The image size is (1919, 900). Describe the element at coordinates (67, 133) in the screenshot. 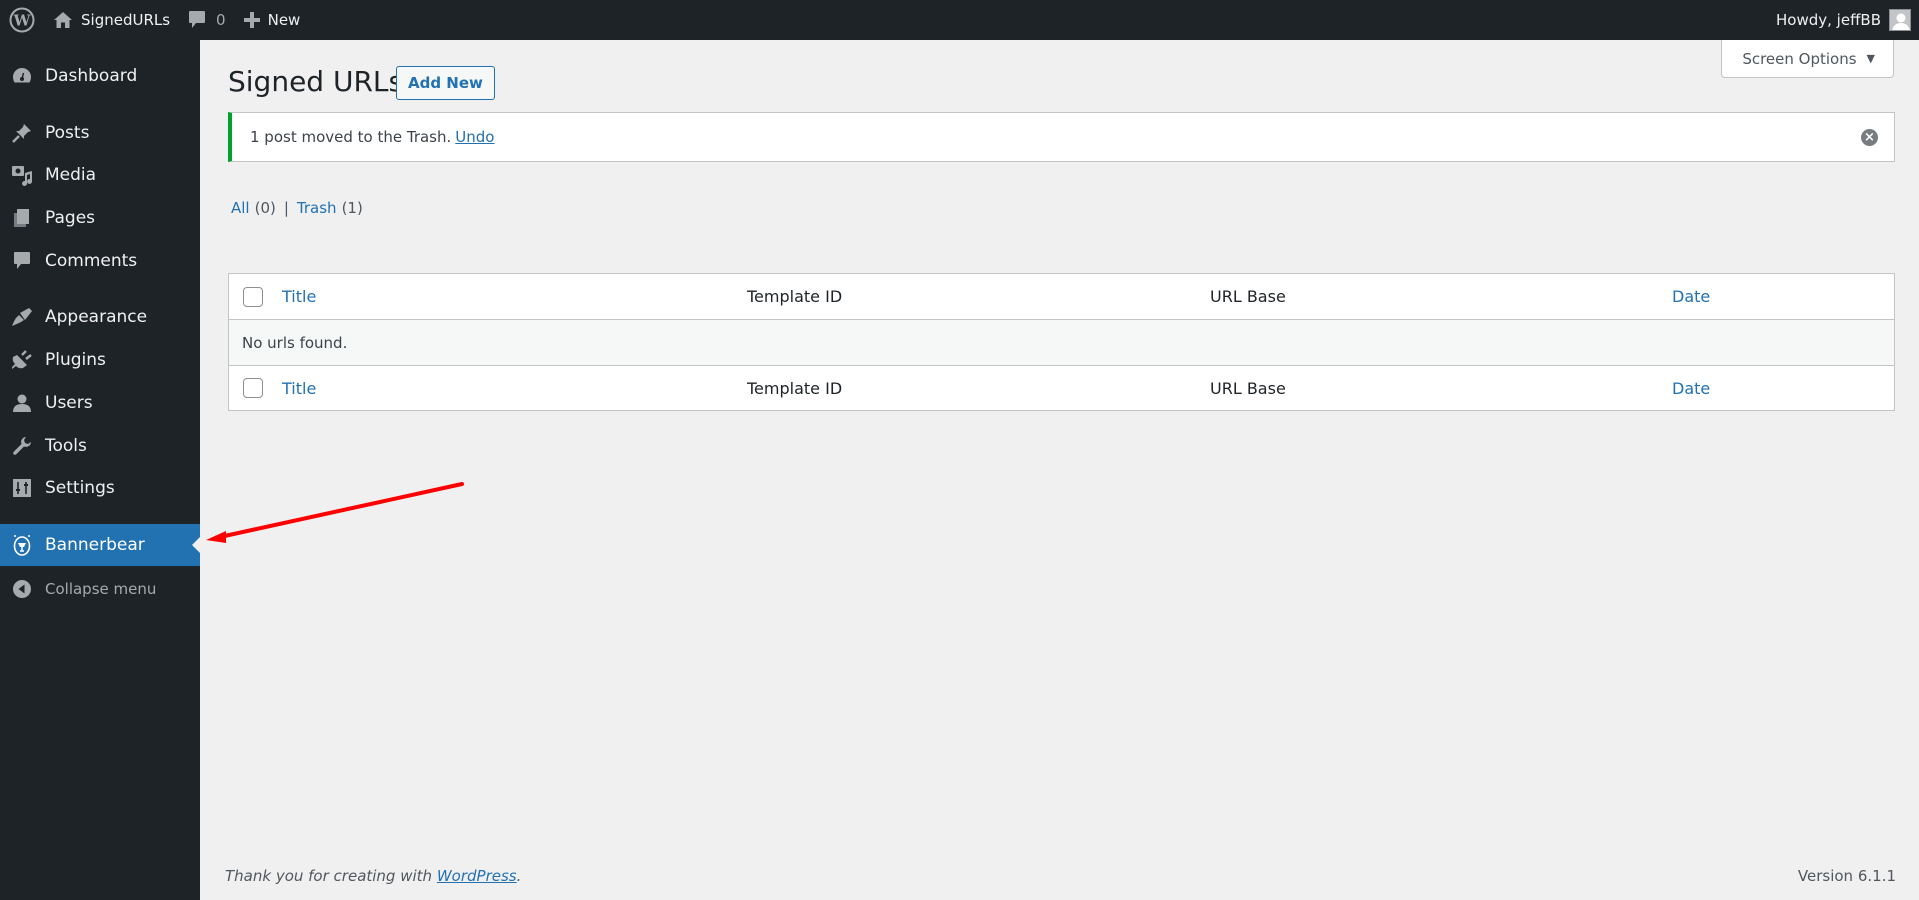

I see `sidebar-label: Posts` at that location.